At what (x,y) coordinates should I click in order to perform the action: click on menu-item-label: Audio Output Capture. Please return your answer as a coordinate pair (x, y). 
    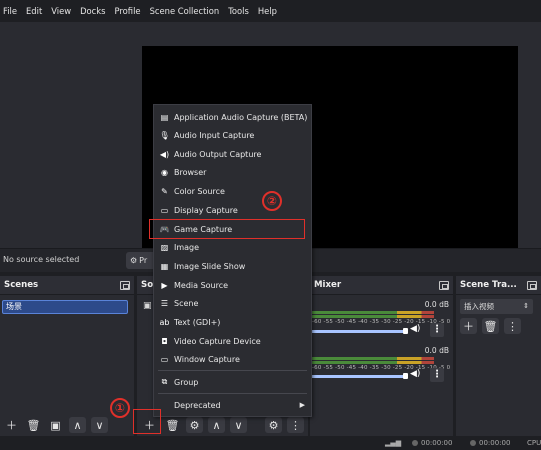
    Looking at the image, I should click on (218, 154).